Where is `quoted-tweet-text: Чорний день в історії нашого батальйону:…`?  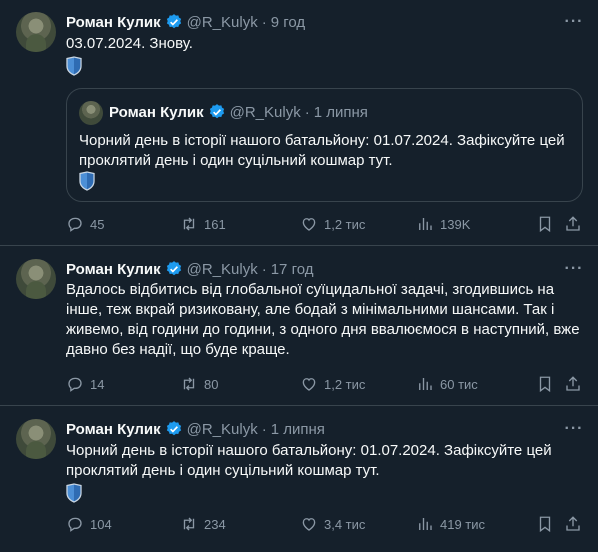 quoted-tweet-text: Чорний день в історії нашого батальйону:… is located at coordinates (322, 150).